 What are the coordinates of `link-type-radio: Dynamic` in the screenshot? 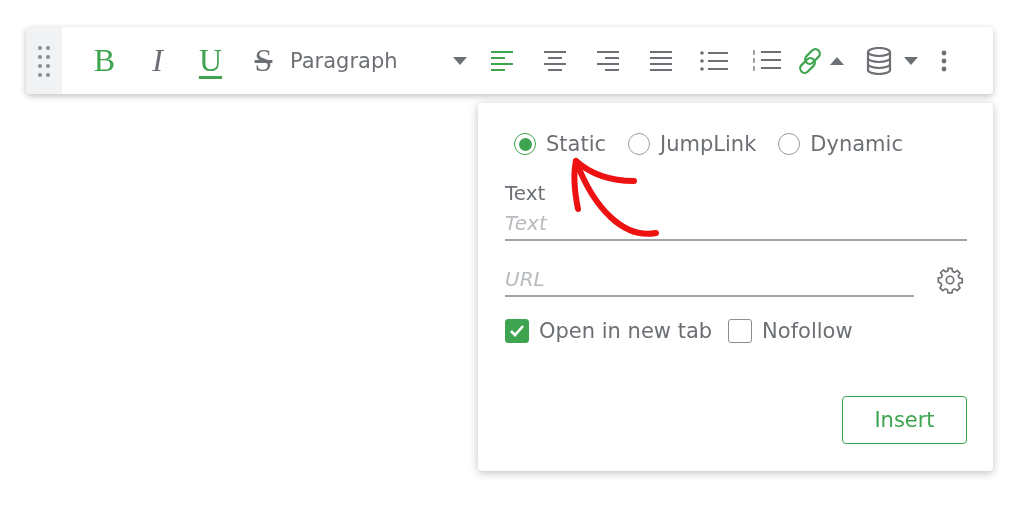 It's located at (840, 144).